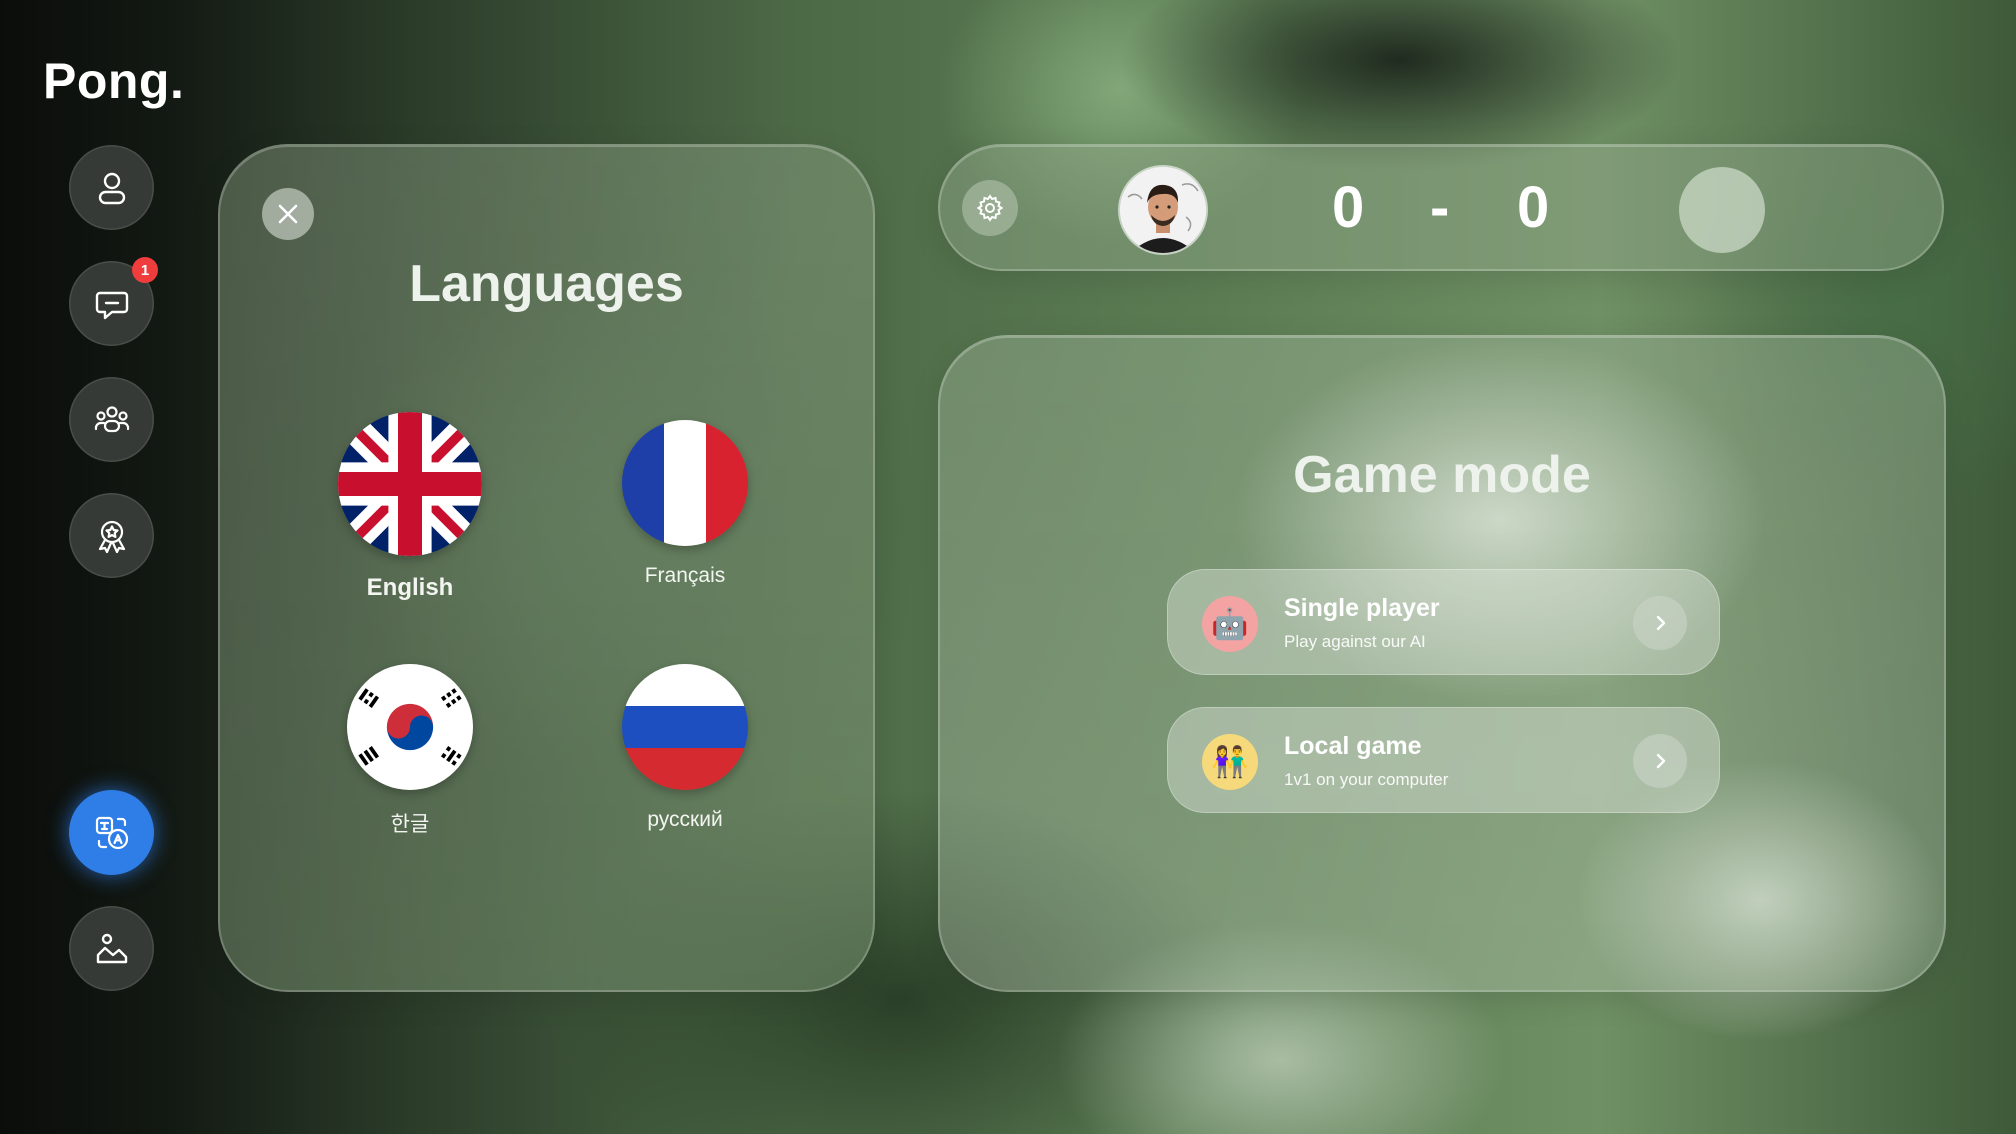 The image size is (2016, 1134). Describe the element at coordinates (1163, 210) in the screenshot. I see `player-avatar` at that location.